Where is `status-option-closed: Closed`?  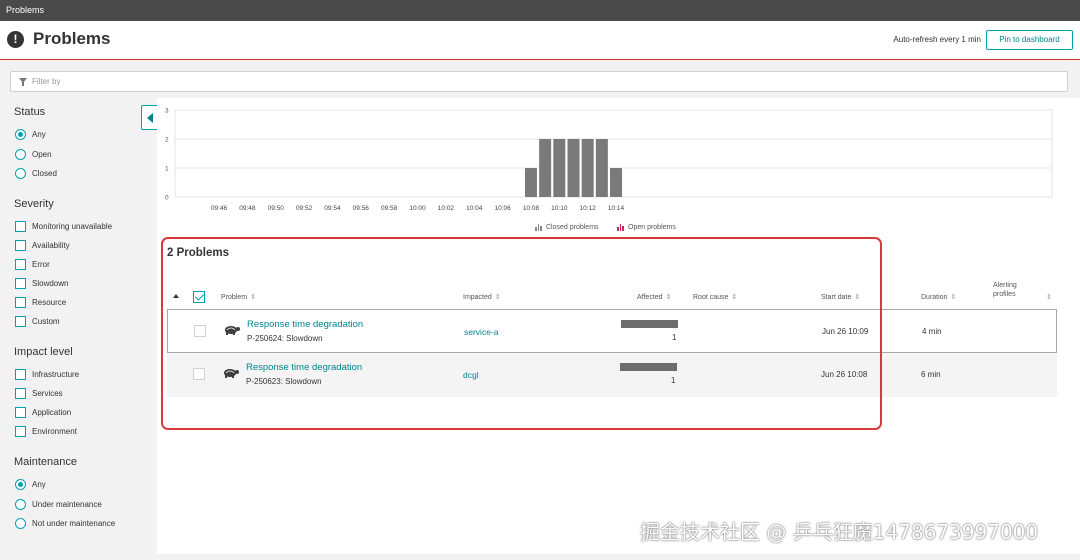
status-option-closed: Closed is located at coordinates (36, 173).